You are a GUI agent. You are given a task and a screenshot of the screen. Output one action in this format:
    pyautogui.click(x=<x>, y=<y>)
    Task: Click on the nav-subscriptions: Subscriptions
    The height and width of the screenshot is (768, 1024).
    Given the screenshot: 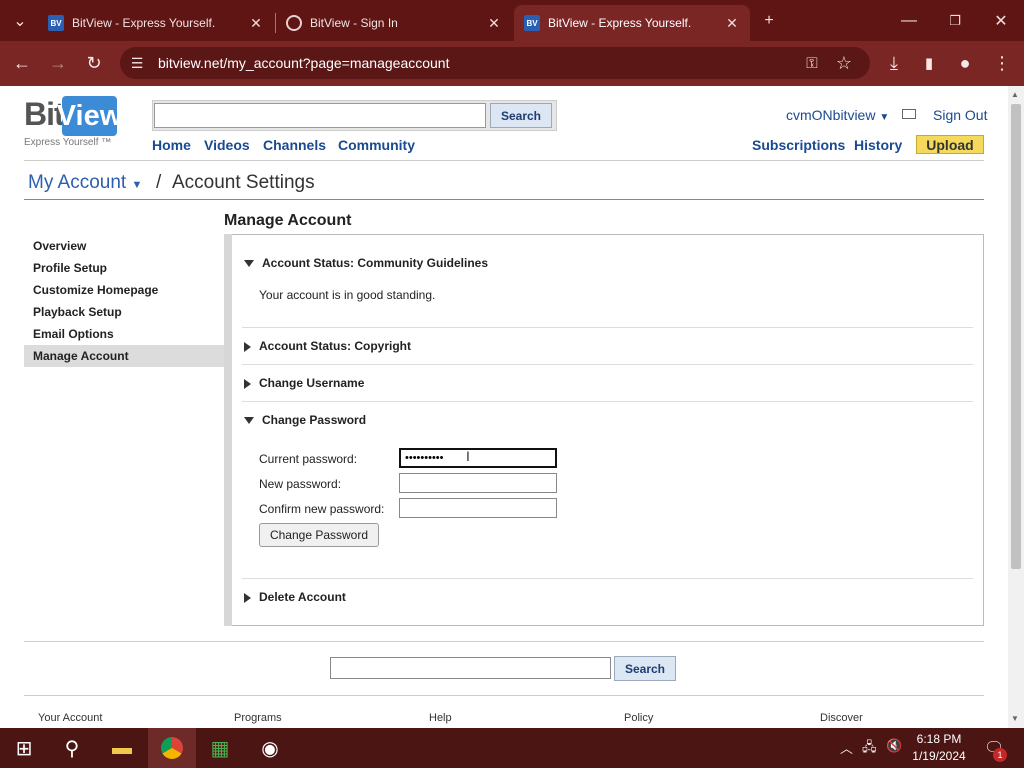 What is the action you would take?
    pyautogui.click(x=798, y=145)
    